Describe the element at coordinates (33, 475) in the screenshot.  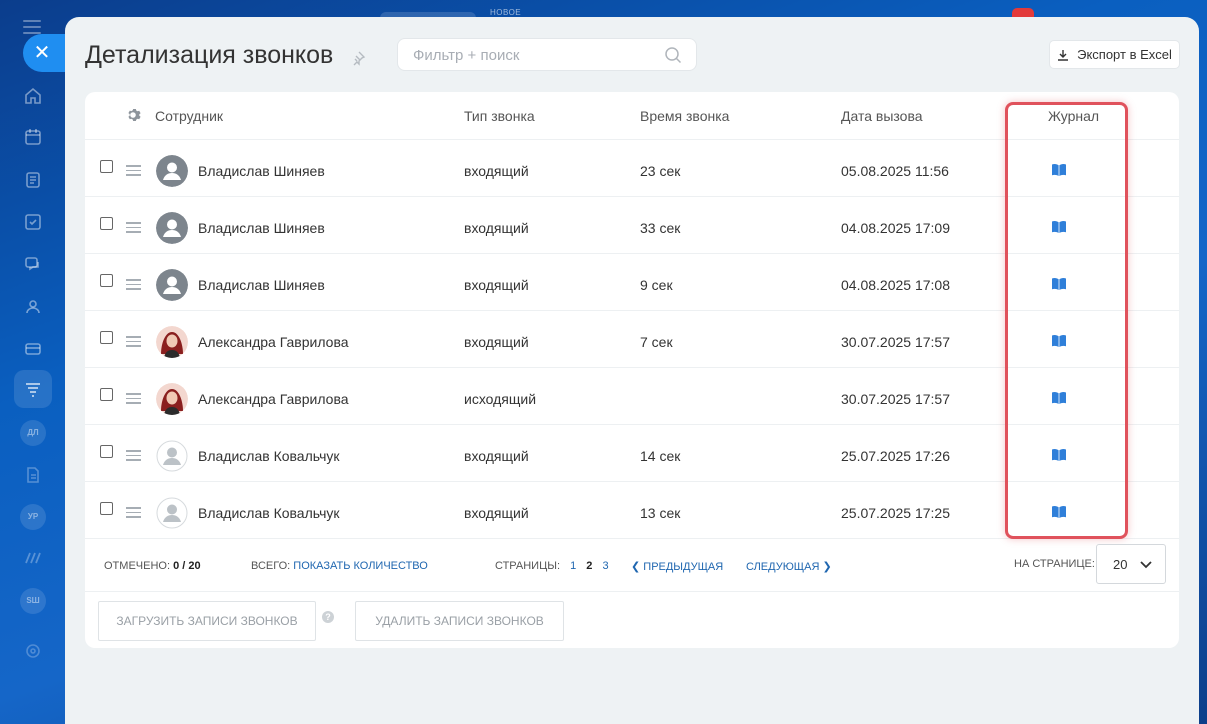
I see `file-icon` at that location.